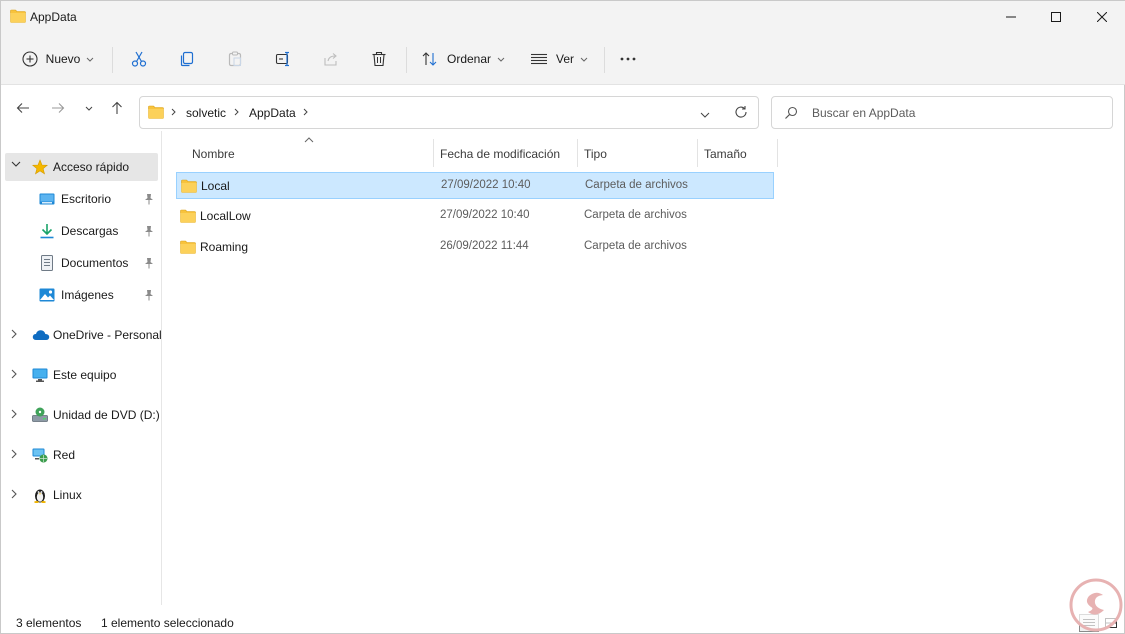 The height and width of the screenshot is (634, 1125). What do you see at coordinates (64, 455) in the screenshot?
I see `sidebar-item-label: Red` at bounding box center [64, 455].